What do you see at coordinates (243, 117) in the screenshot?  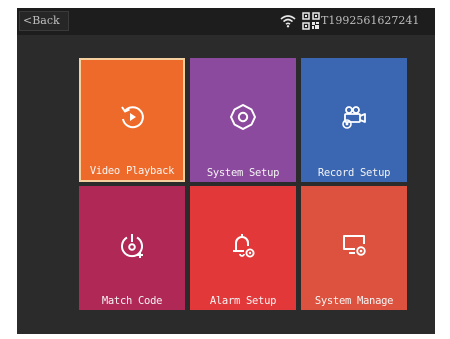 I see `gear-icon` at bounding box center [243, 117].